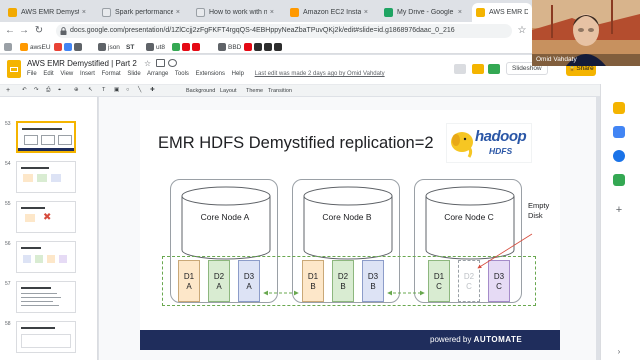 The width and height of the screenshot is (640, 360). I want to click on replication-arrows, so click(398, 264).